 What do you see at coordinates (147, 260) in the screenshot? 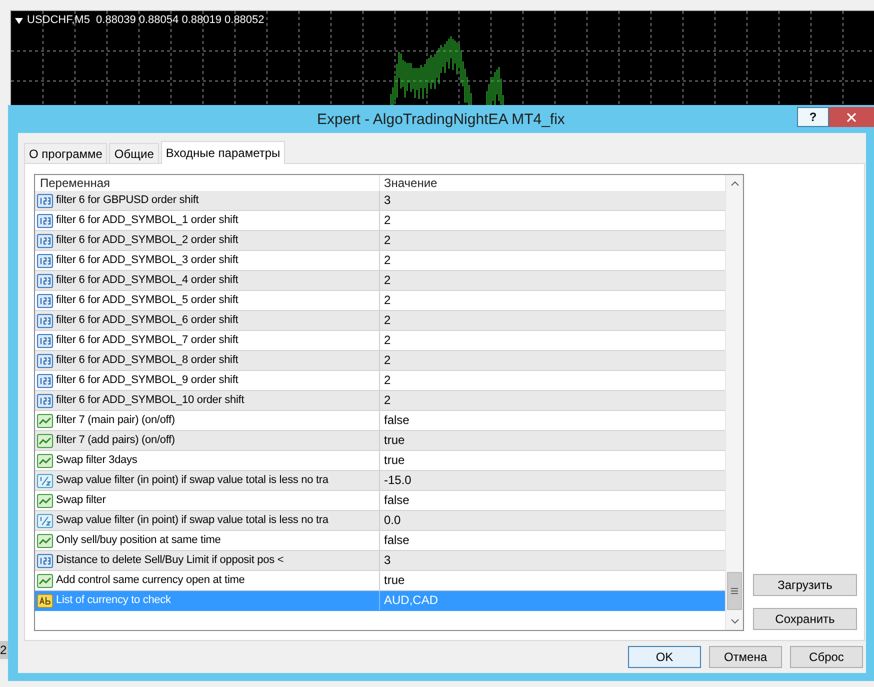
I see `variable-name: filter 6 for ADD_SYMBOL_3 order shift` at bounding box center [147, 260].